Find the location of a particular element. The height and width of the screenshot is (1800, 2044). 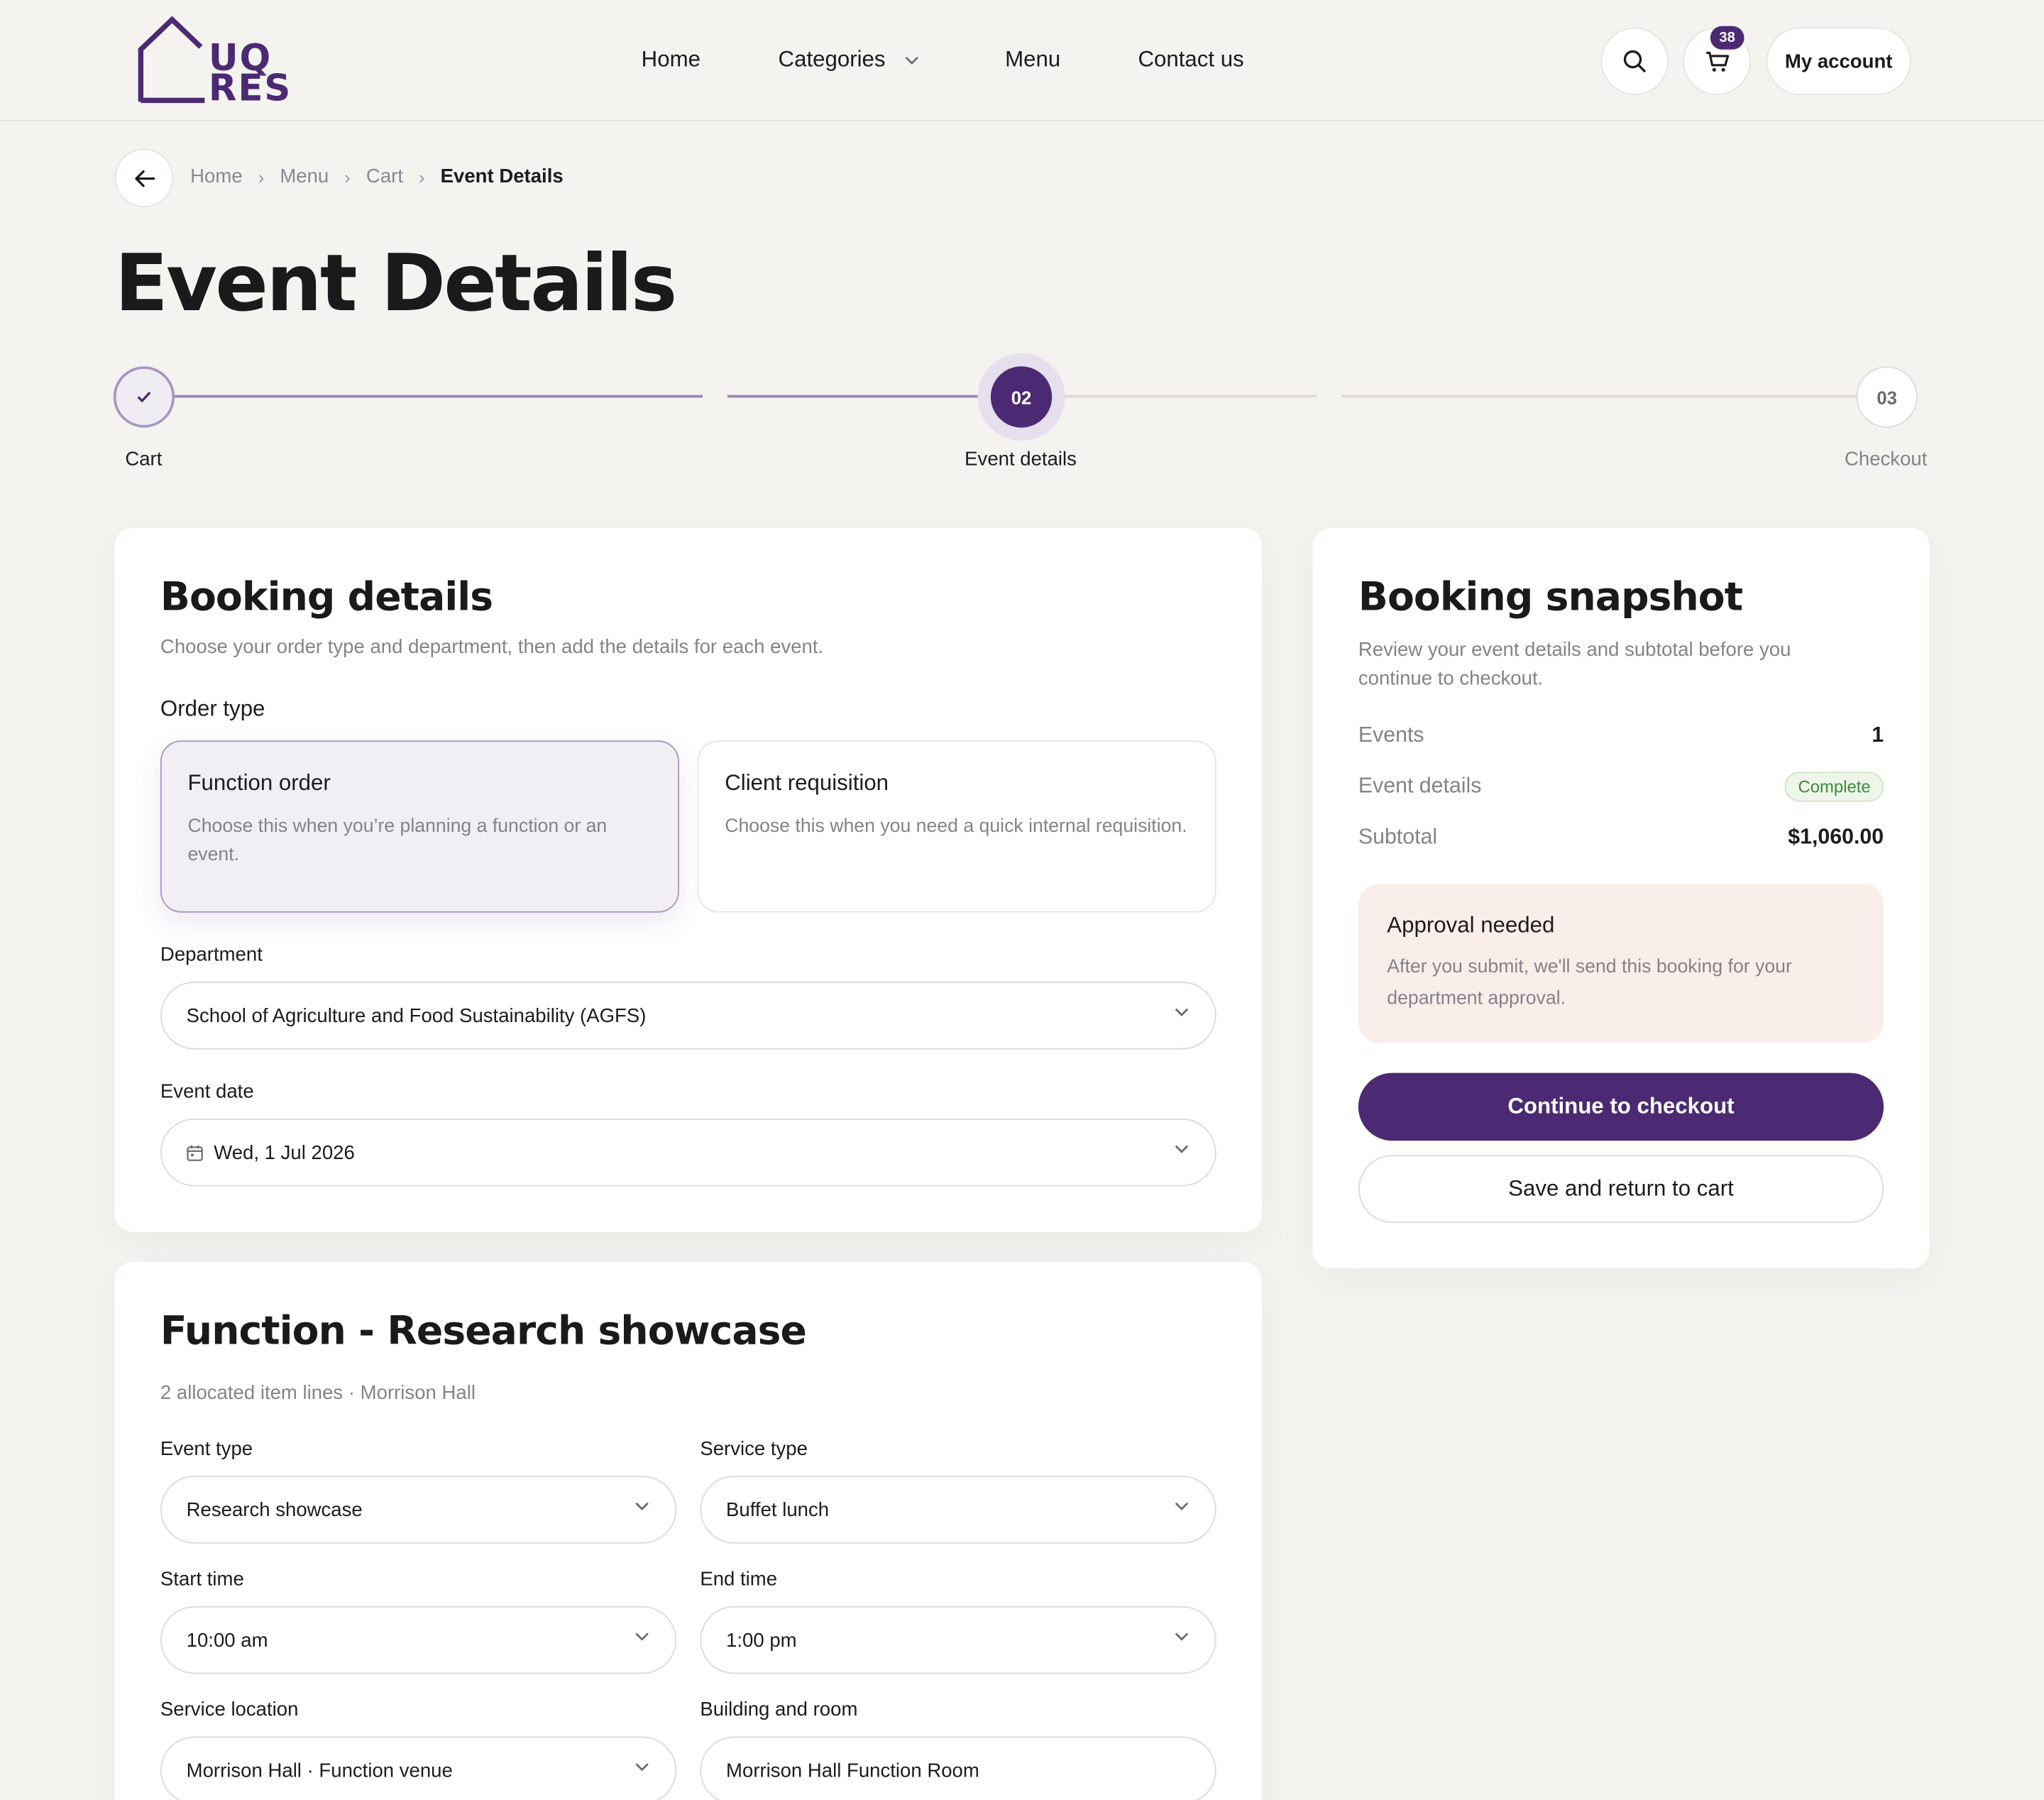

events-value: 1 is located at coordinates (1878, 735).